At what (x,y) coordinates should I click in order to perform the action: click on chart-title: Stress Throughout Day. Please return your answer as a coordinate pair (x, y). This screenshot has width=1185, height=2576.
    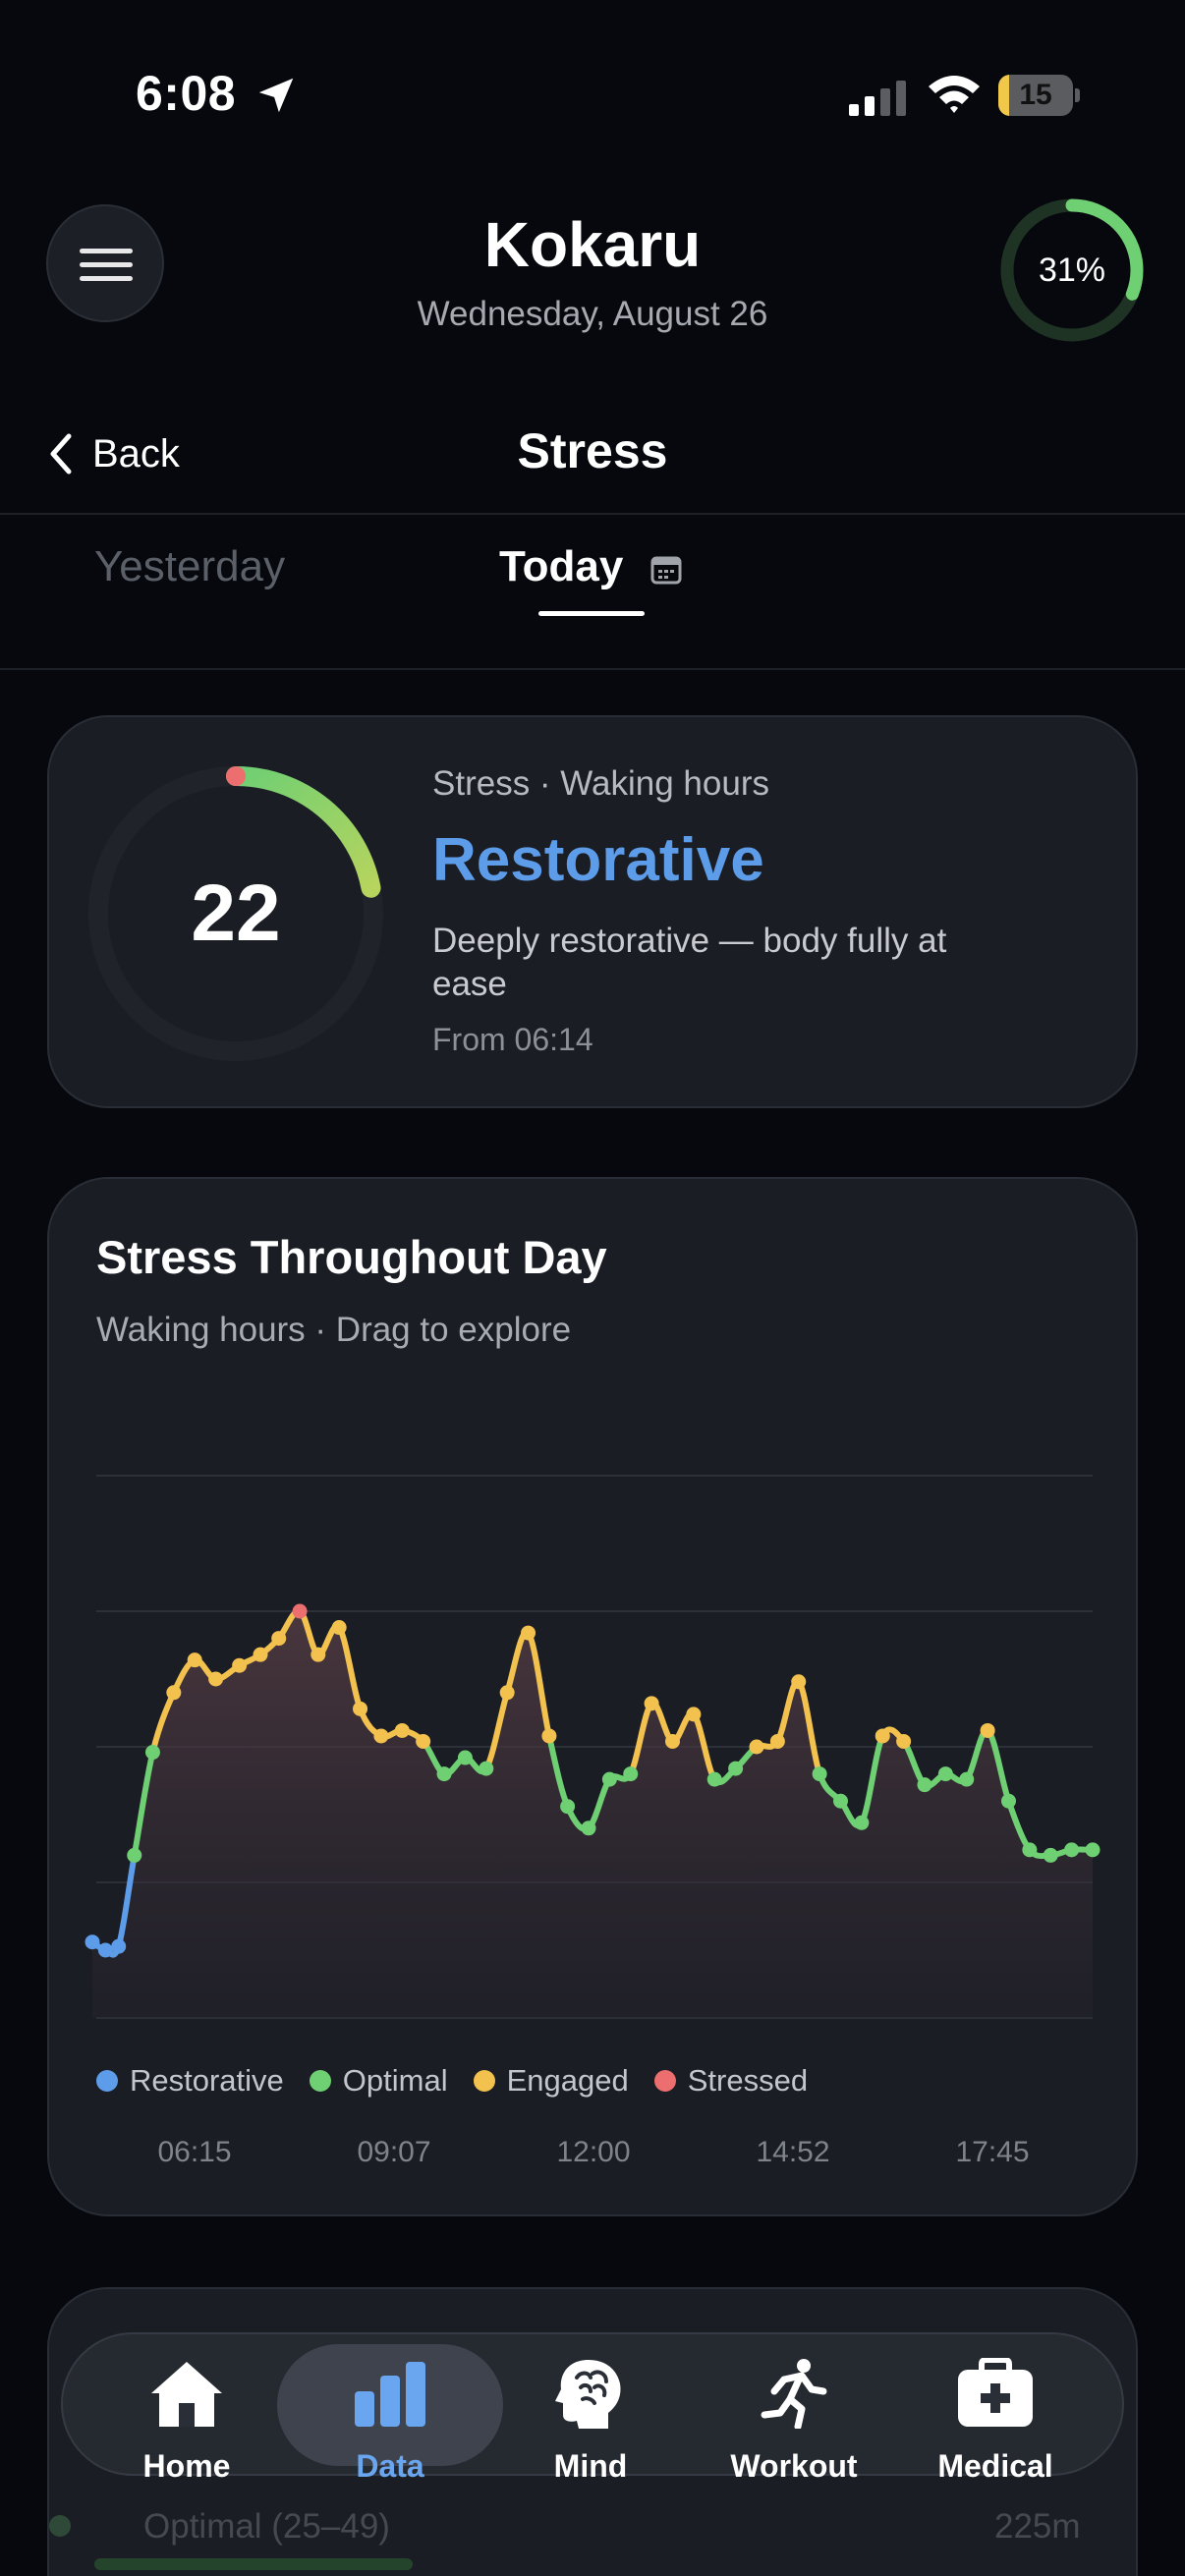
    Looking at the image, I should click on (352, 1257).